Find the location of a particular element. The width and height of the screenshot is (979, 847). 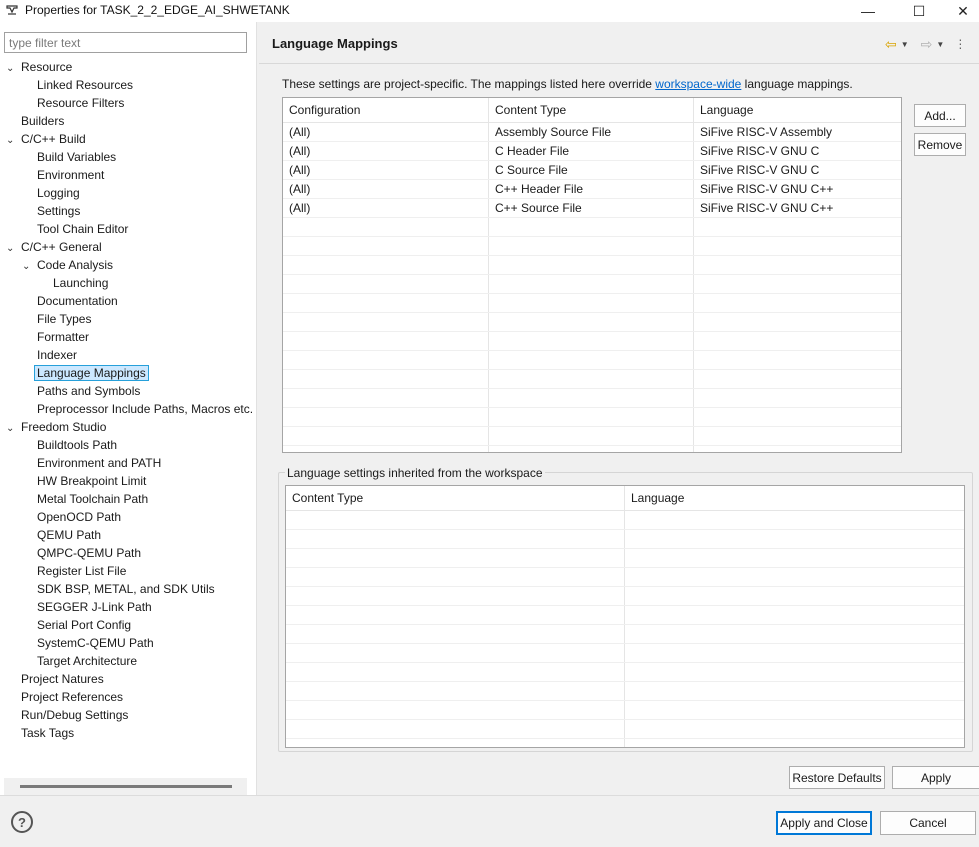

tree-item: Language Mappings is located at coordinates (85, 373).